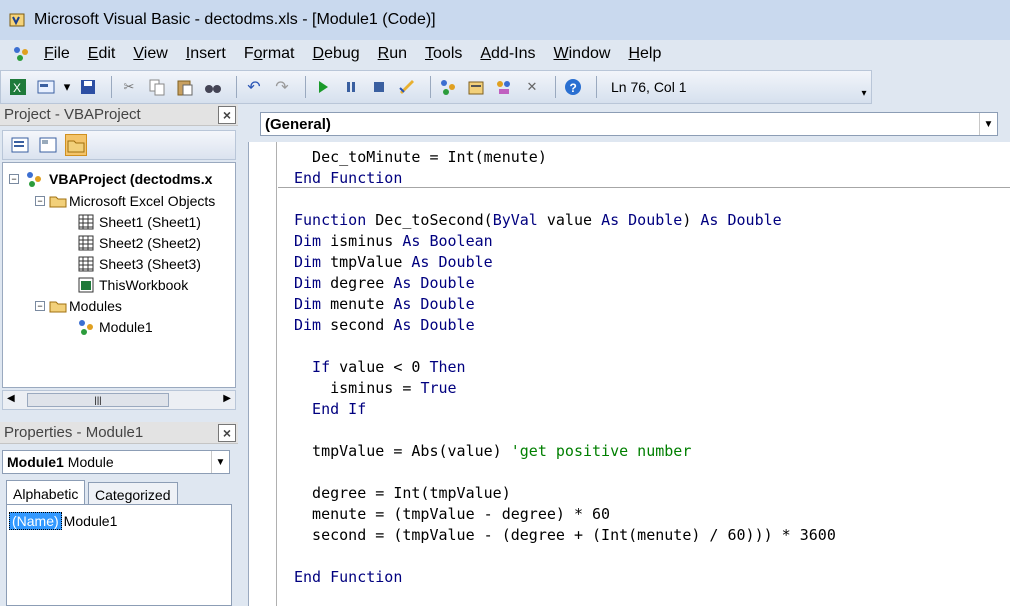 This screenshot has height=606, width=1010. What do you see at coordinates (336, 54) in the screenshot?
I see `menu-debug: Debug` at bounding box center [336, 54].